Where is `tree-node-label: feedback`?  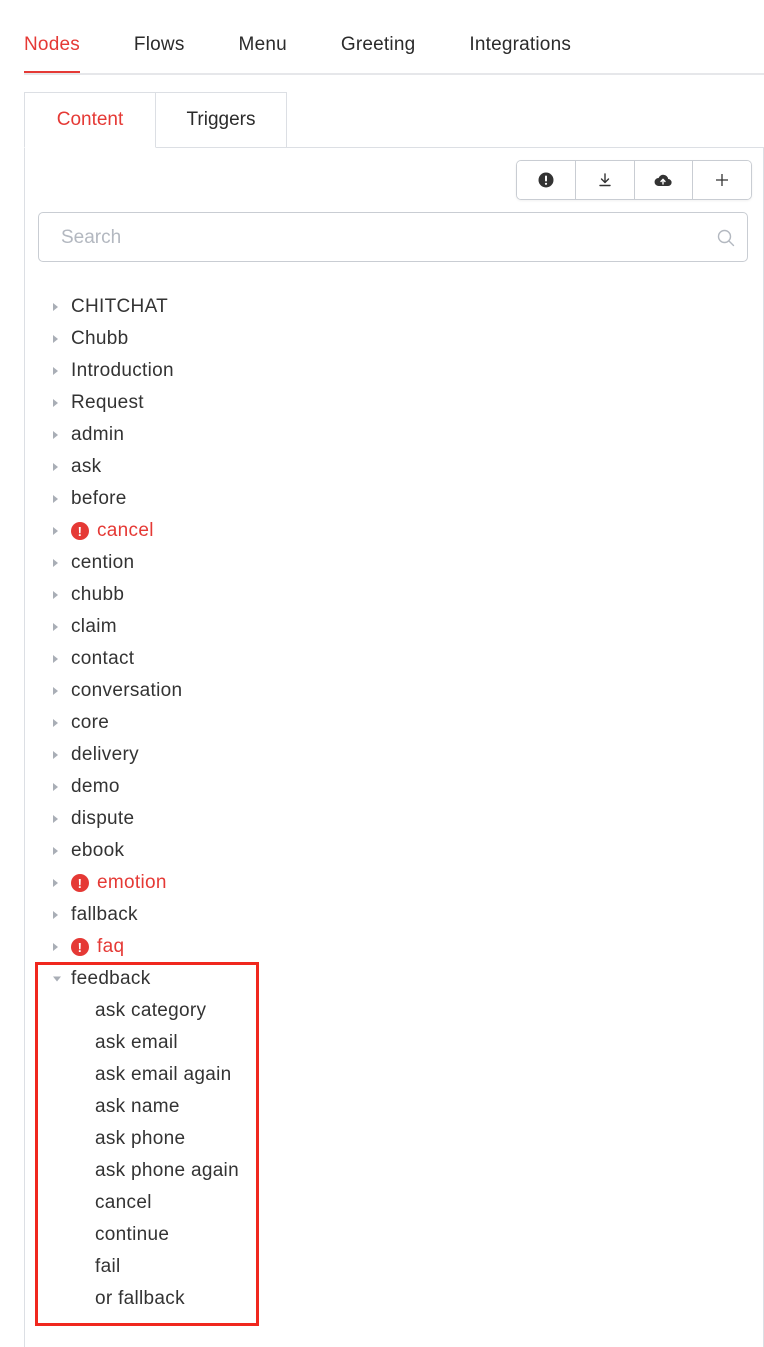 tree-node-label: feedback is located at coordinates (111, 978).